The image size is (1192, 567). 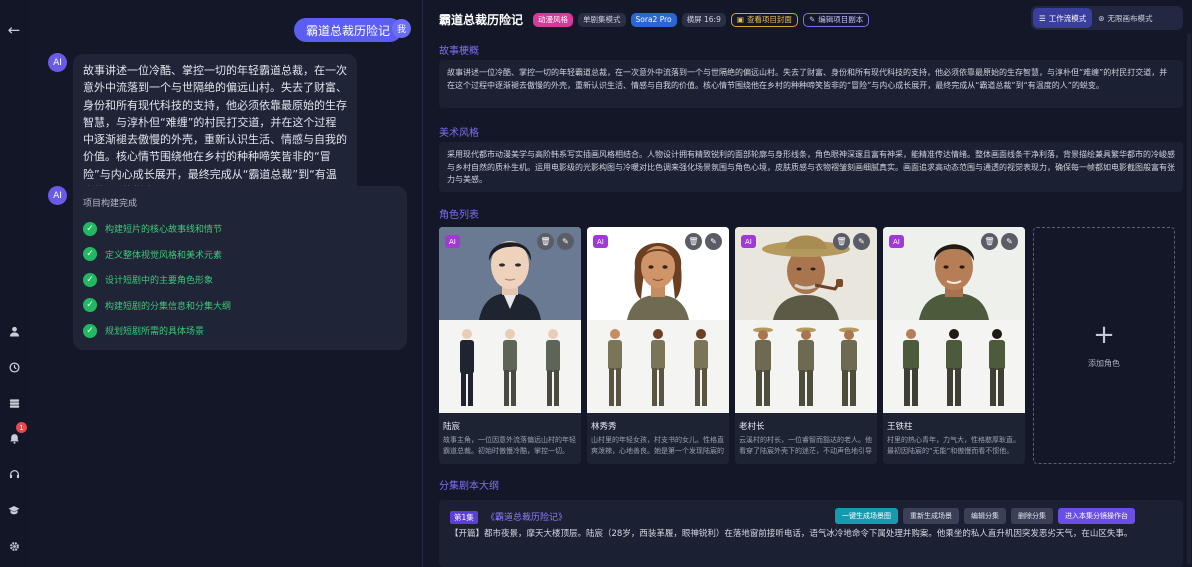 I want to click on task-item: ✓ 规划短剧所需的具体场景, so click(x=240, y=331).